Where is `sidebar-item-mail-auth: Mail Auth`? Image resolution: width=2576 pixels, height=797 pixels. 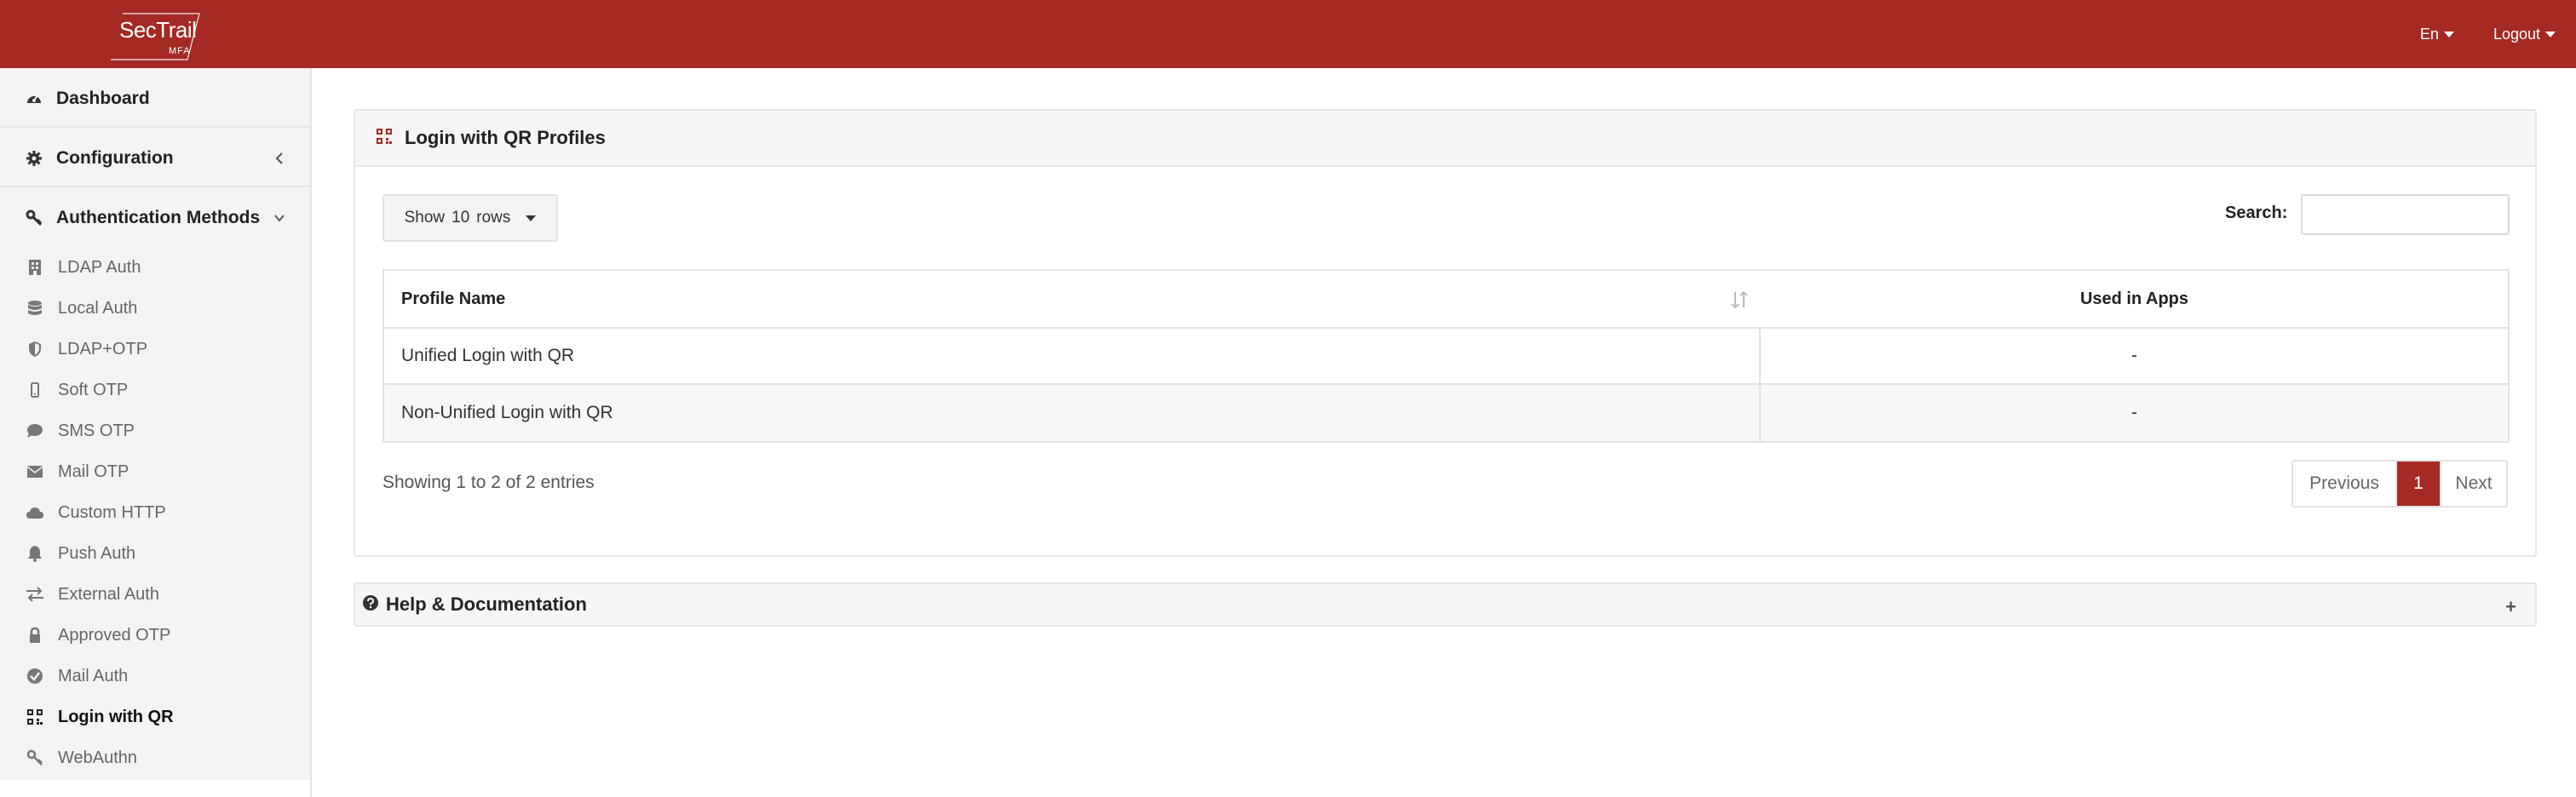
sidebar-item-mail-auth: Mail Auth is located at coordinates (156, 676).